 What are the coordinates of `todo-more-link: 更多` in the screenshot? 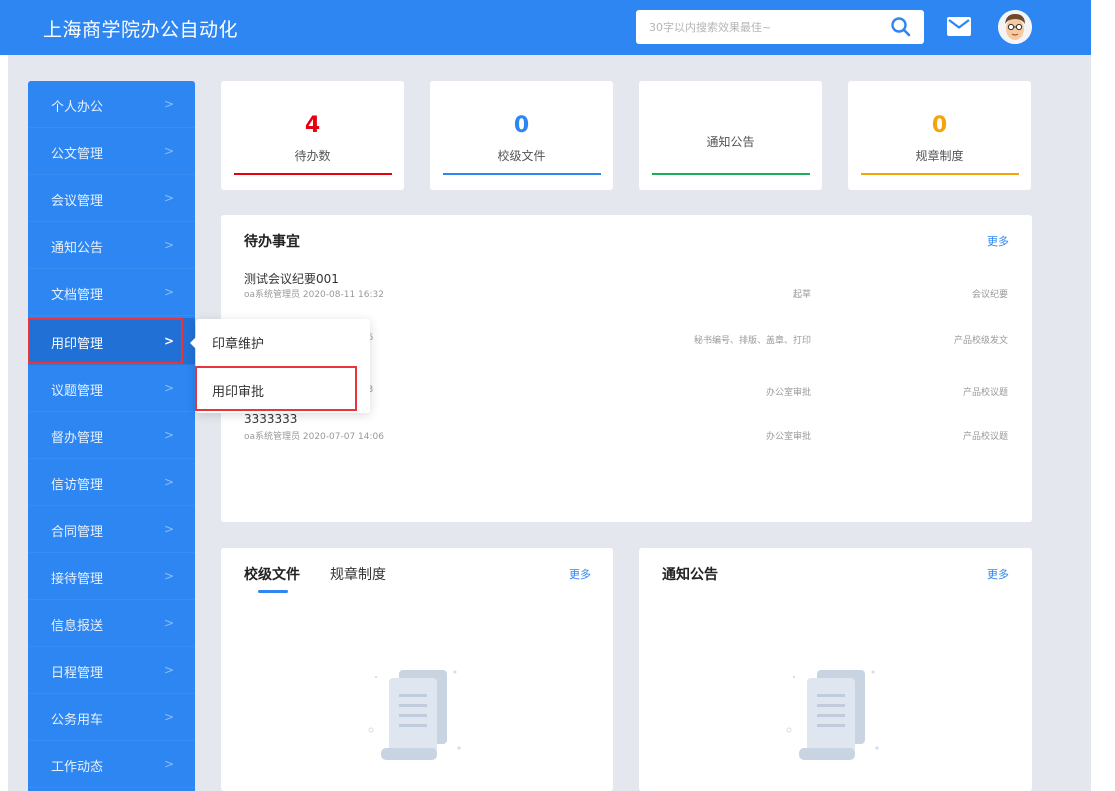 It's located at (998, 241).